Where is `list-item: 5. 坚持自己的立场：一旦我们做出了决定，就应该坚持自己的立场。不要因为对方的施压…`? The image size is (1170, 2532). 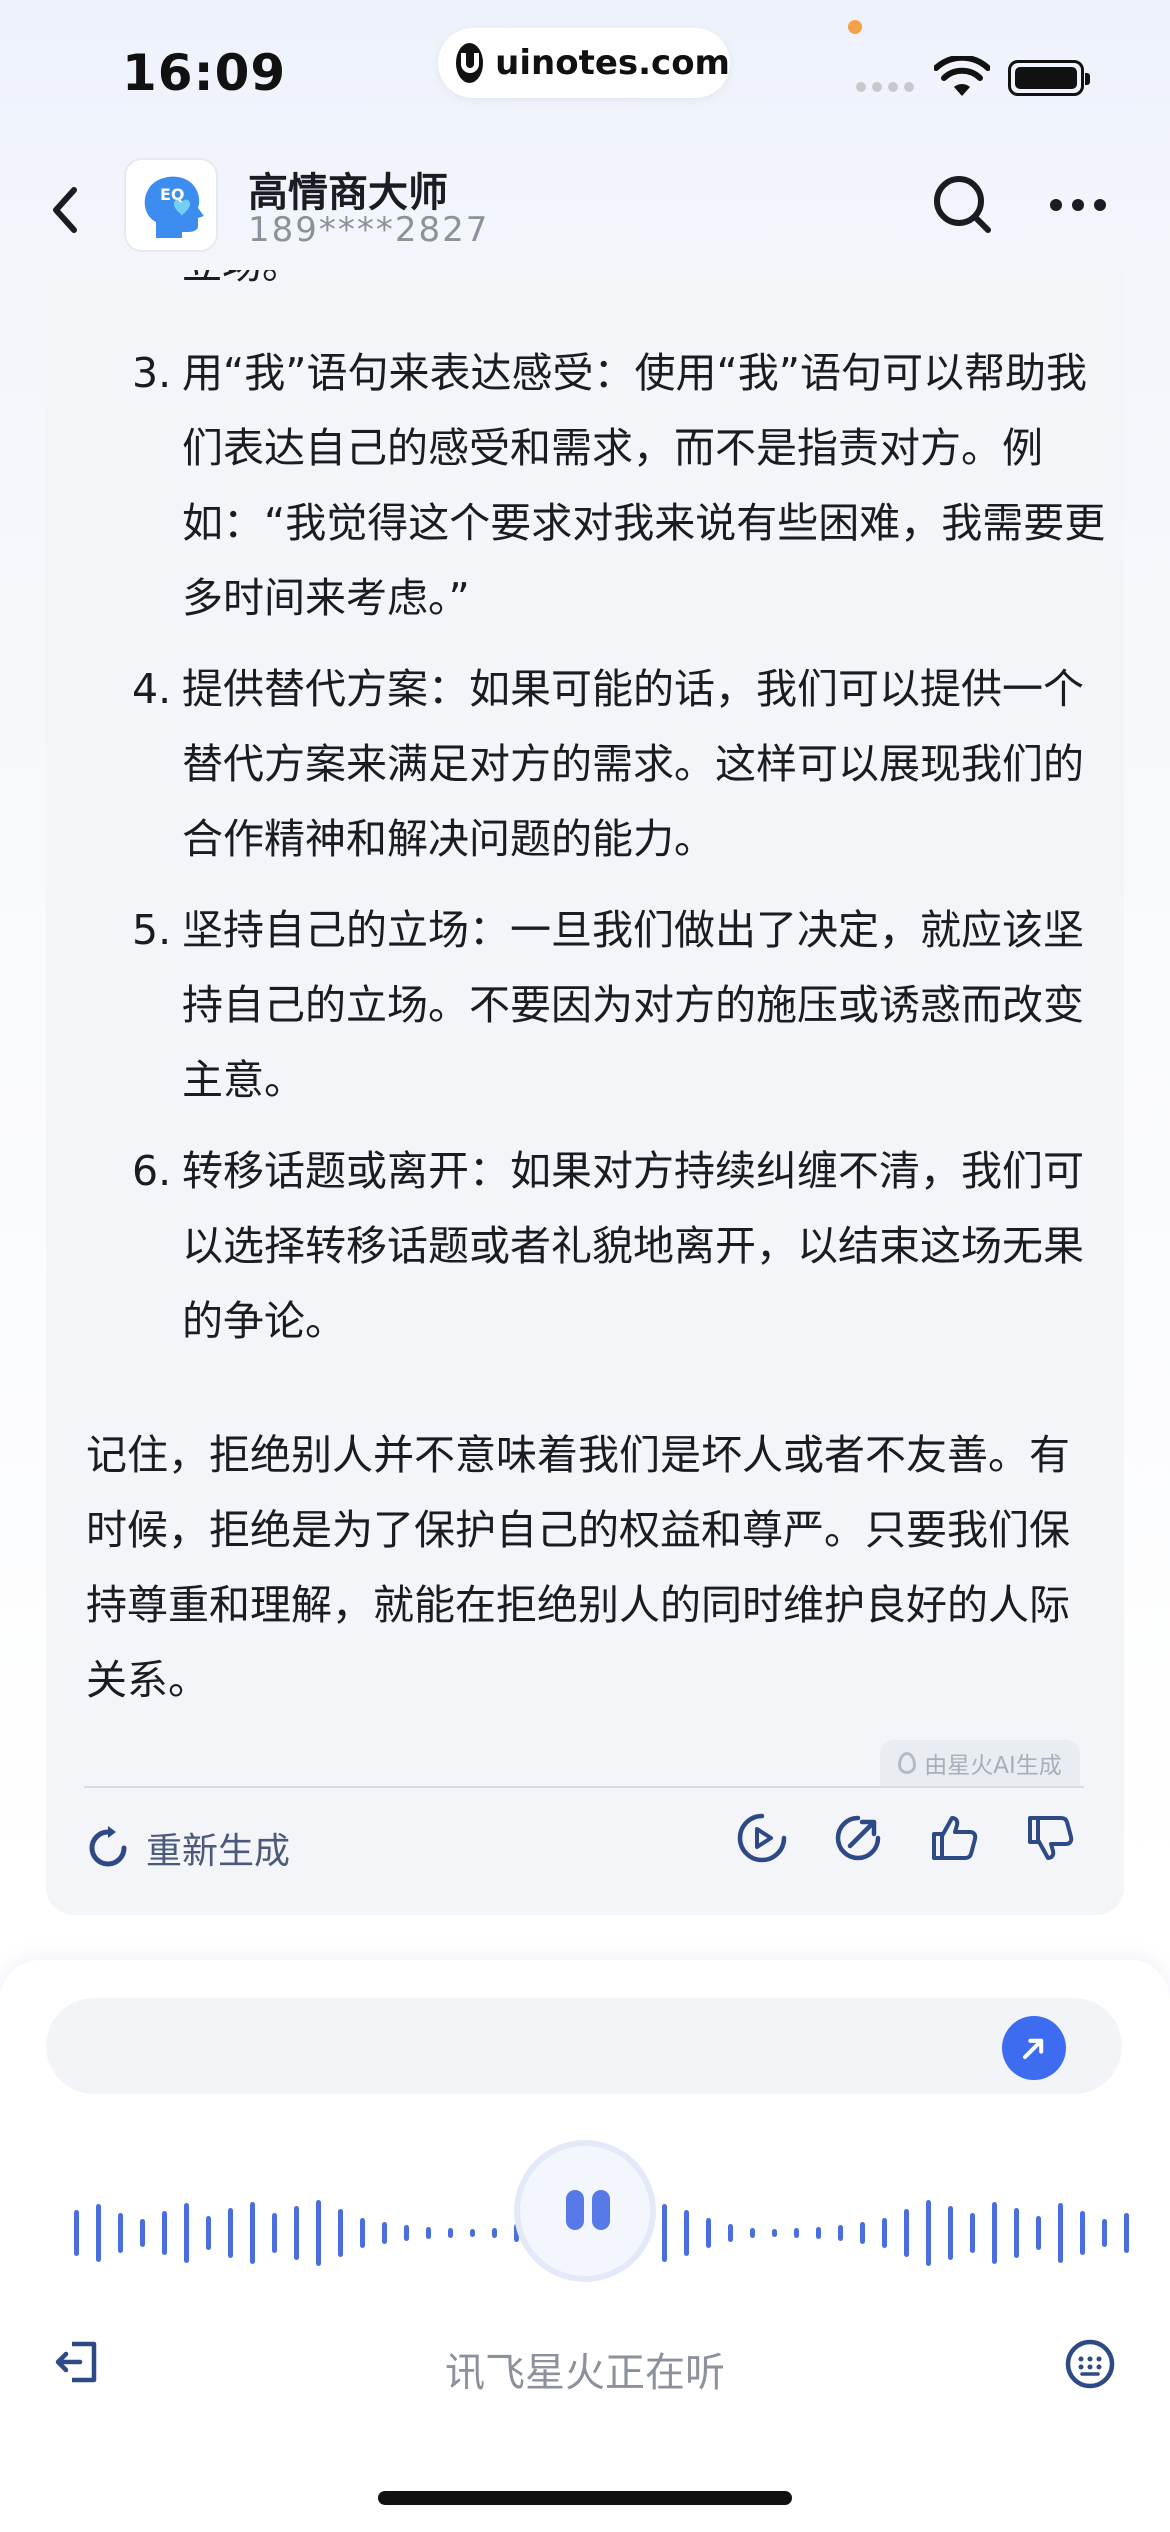 list-item: 5. 坚持自己的立场：一旦我们做出了决定，就应该坚持自己的立场。不要因为对方的施压… is located at coordinates (608, 1005).